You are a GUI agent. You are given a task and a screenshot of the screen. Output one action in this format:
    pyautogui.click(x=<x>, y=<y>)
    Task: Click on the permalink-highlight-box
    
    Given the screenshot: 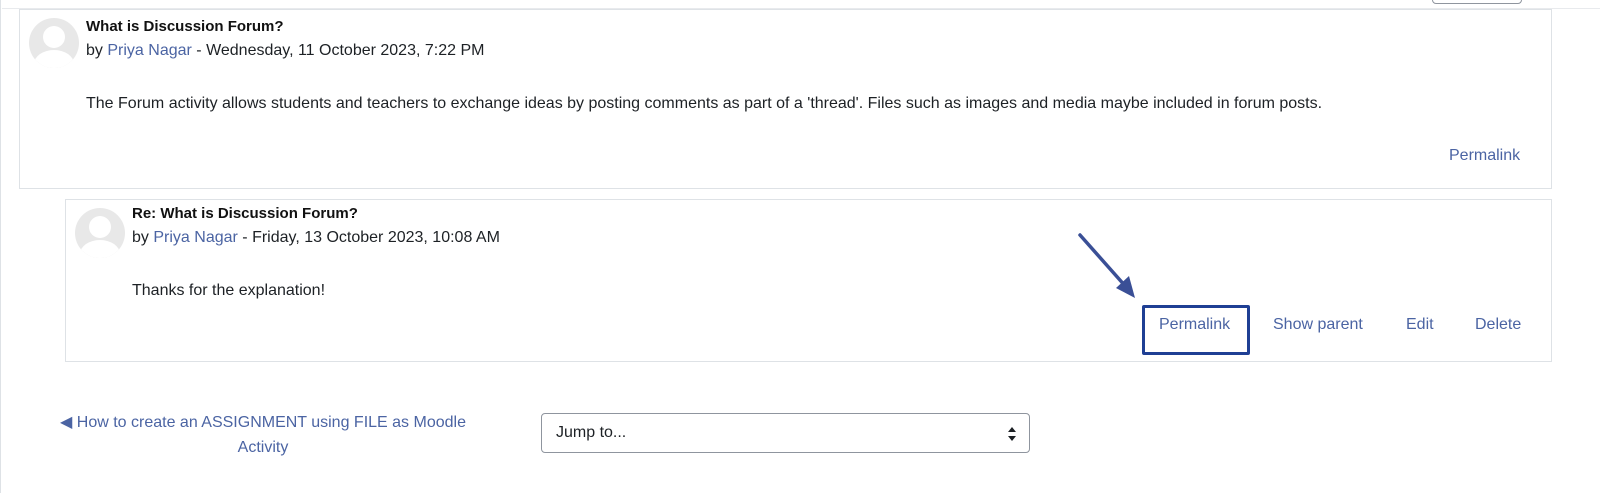 What is the action you would take?
    pyautogui.click(x=1196, y=330)
    